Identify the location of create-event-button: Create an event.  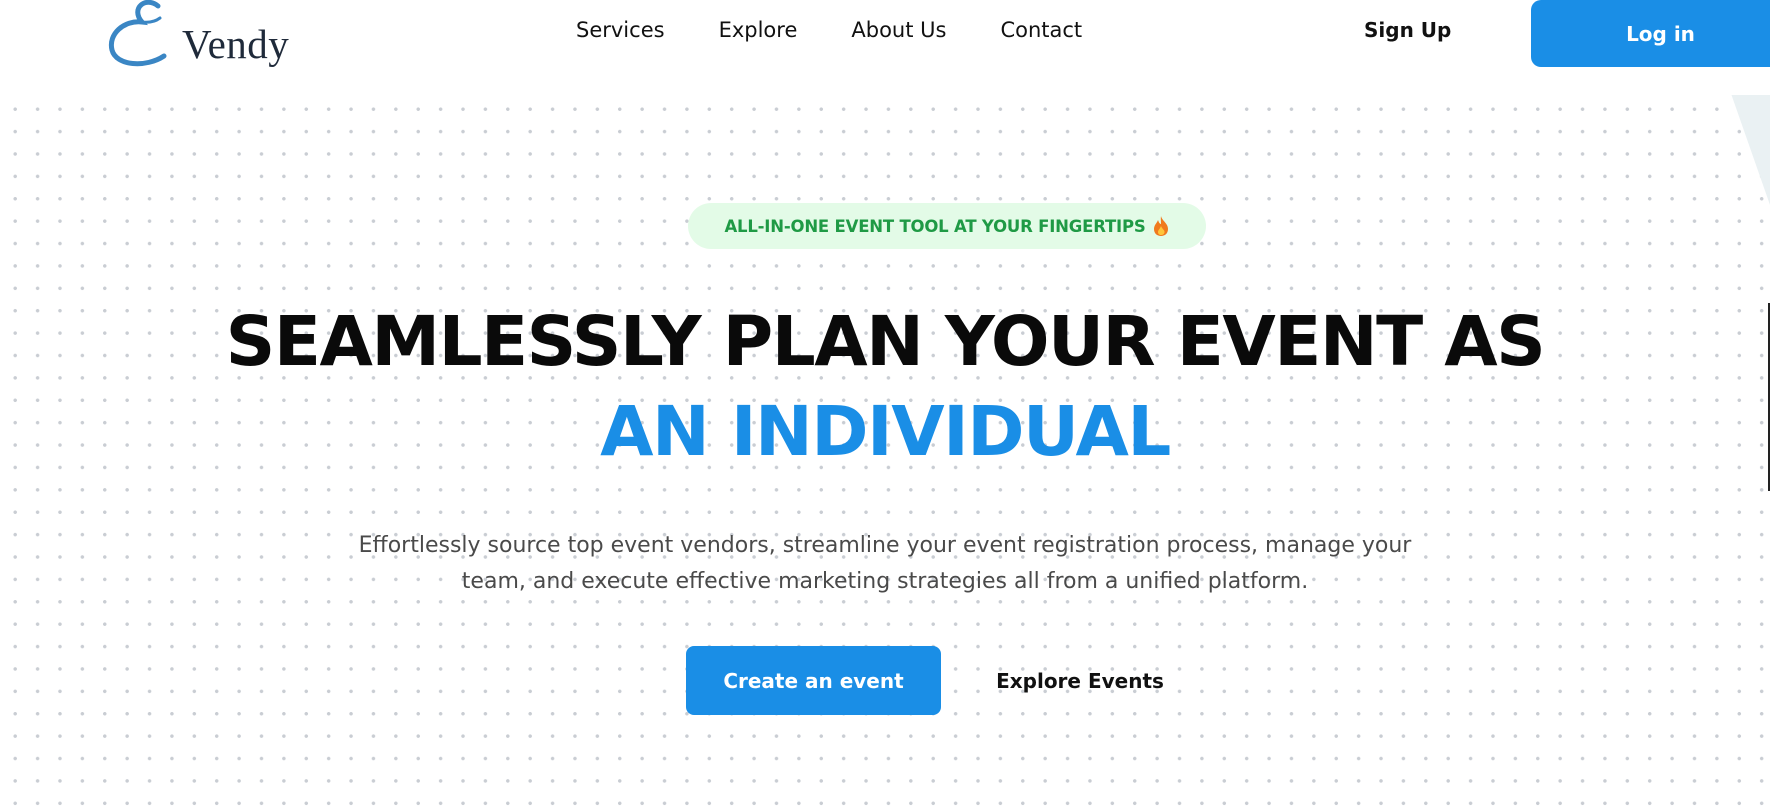
(813, 680).